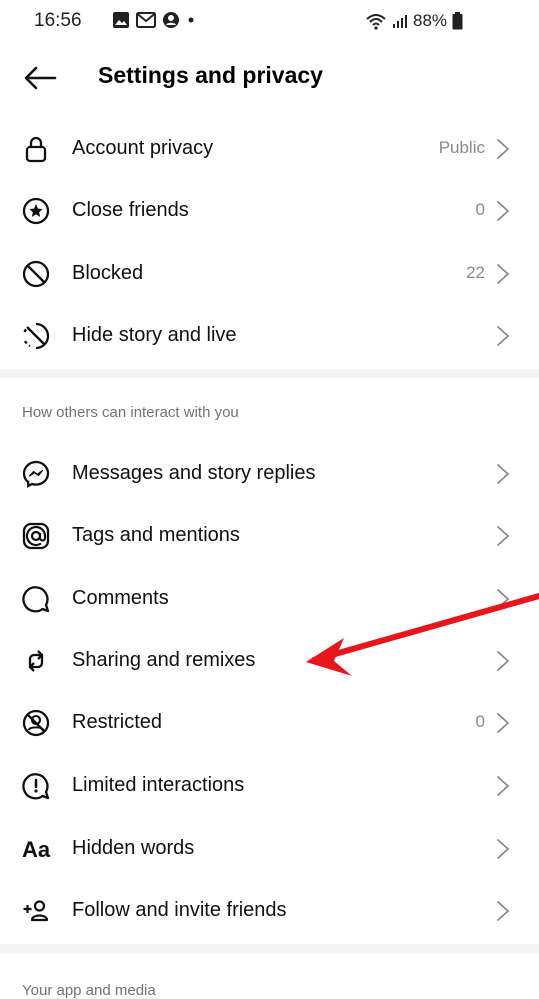 The height and width of the screenshot is (999, 539). What do you see at coordinates (430, 20) in the screenshot?
I see `battery-percent: 88%` at bounding box center [430, 20].